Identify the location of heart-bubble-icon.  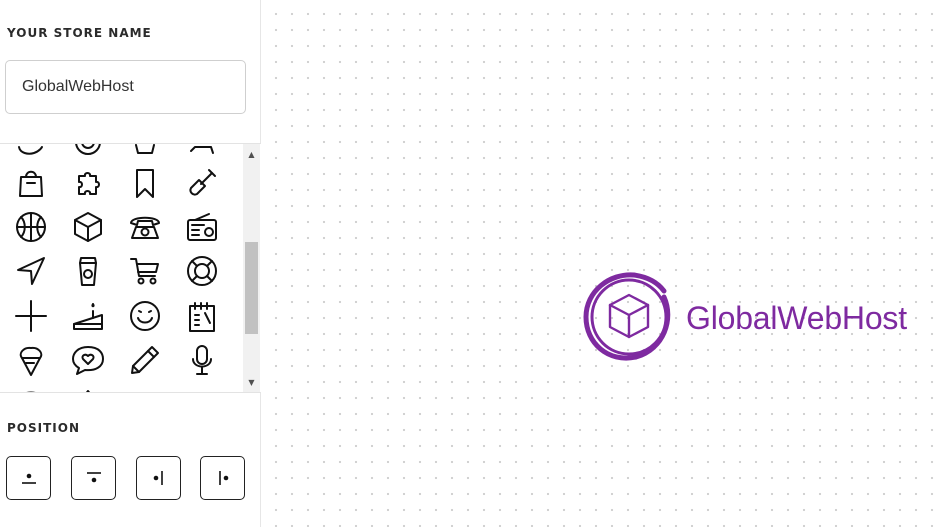
(88, 360).